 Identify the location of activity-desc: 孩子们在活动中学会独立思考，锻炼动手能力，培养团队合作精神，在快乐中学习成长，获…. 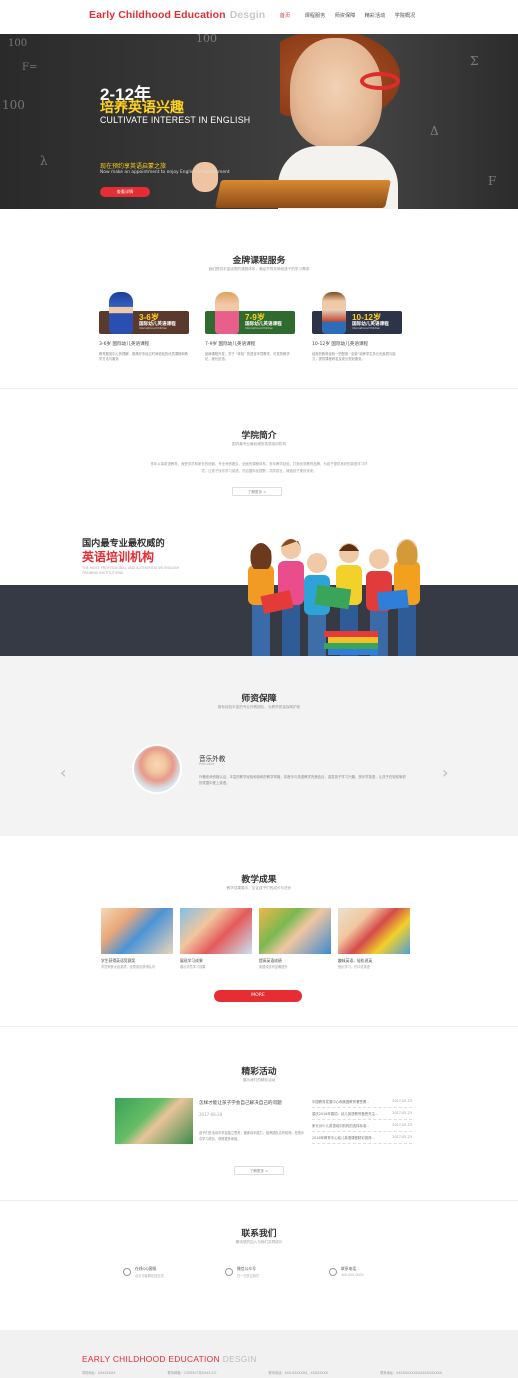
(252, 1136).